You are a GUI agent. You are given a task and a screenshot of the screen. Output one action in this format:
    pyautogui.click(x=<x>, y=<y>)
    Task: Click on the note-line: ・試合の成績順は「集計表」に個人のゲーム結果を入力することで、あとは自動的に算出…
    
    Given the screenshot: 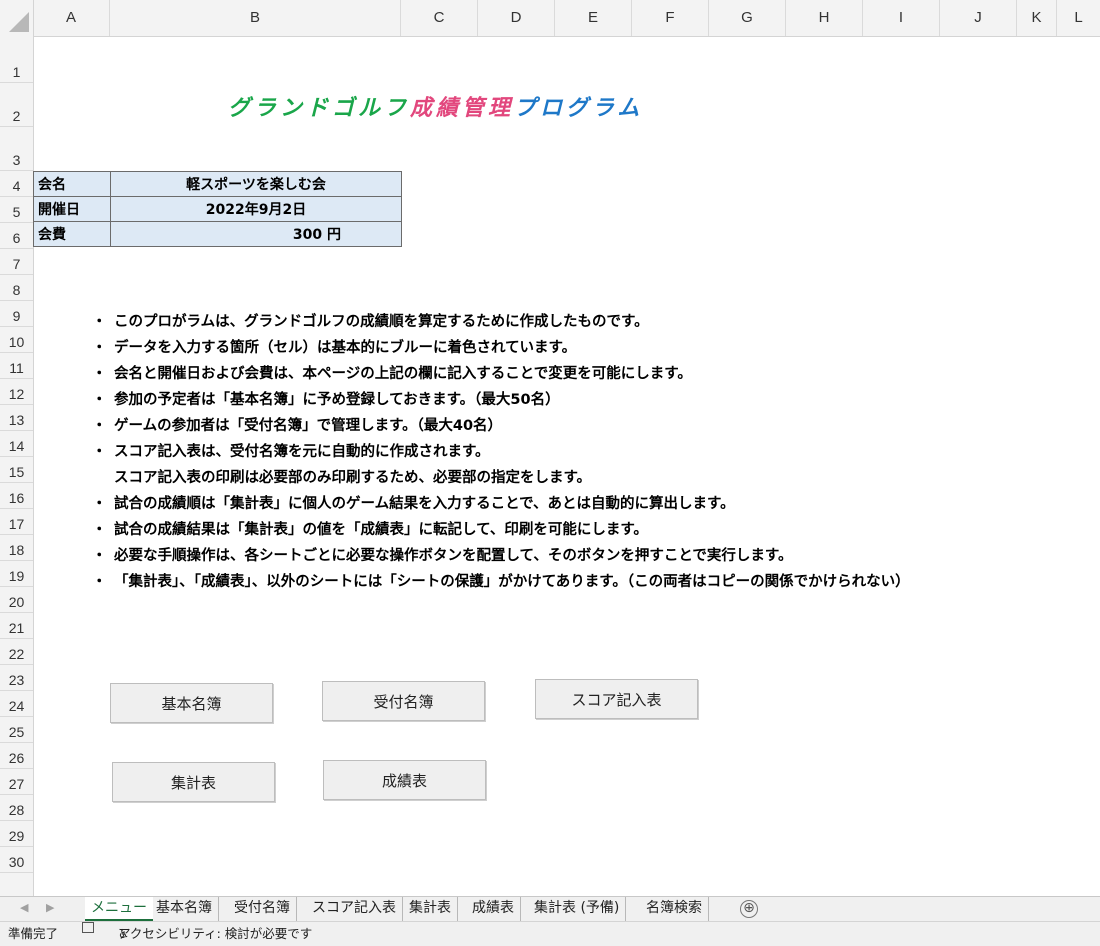 What is the action you would take?
    pyautogui.click(x=413, y=502)
    